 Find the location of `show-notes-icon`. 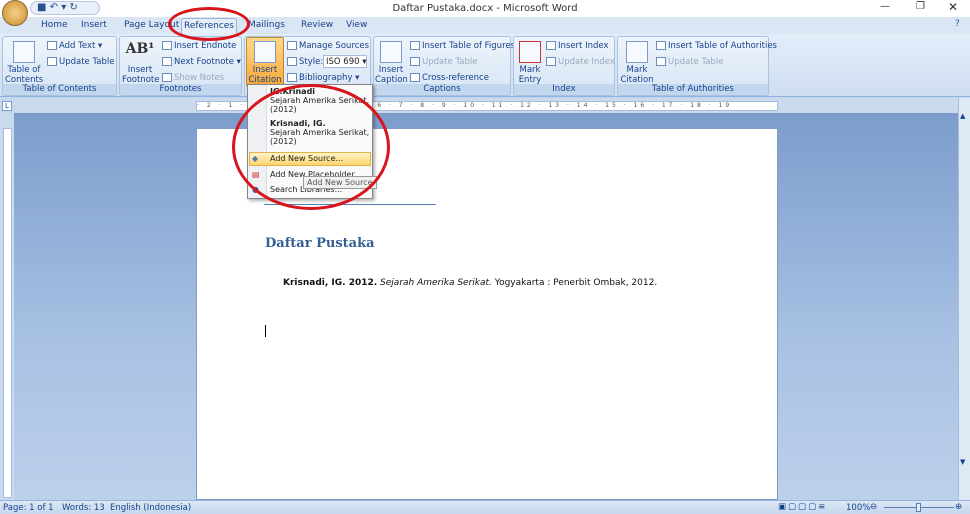

show-notes-icon is located at coordinates (167, 77).